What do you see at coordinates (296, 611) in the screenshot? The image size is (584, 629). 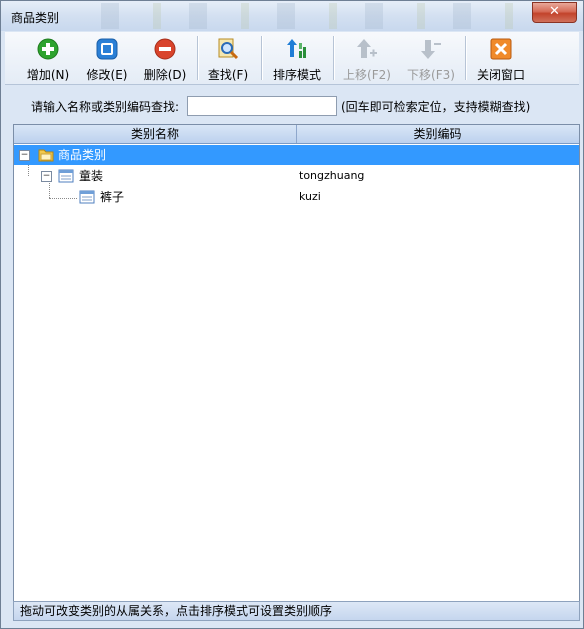 I see `status-bar: 拖动可改变类别的从属关系，点击排序模式可设置类别顺序` at bounding box center [296, 611].